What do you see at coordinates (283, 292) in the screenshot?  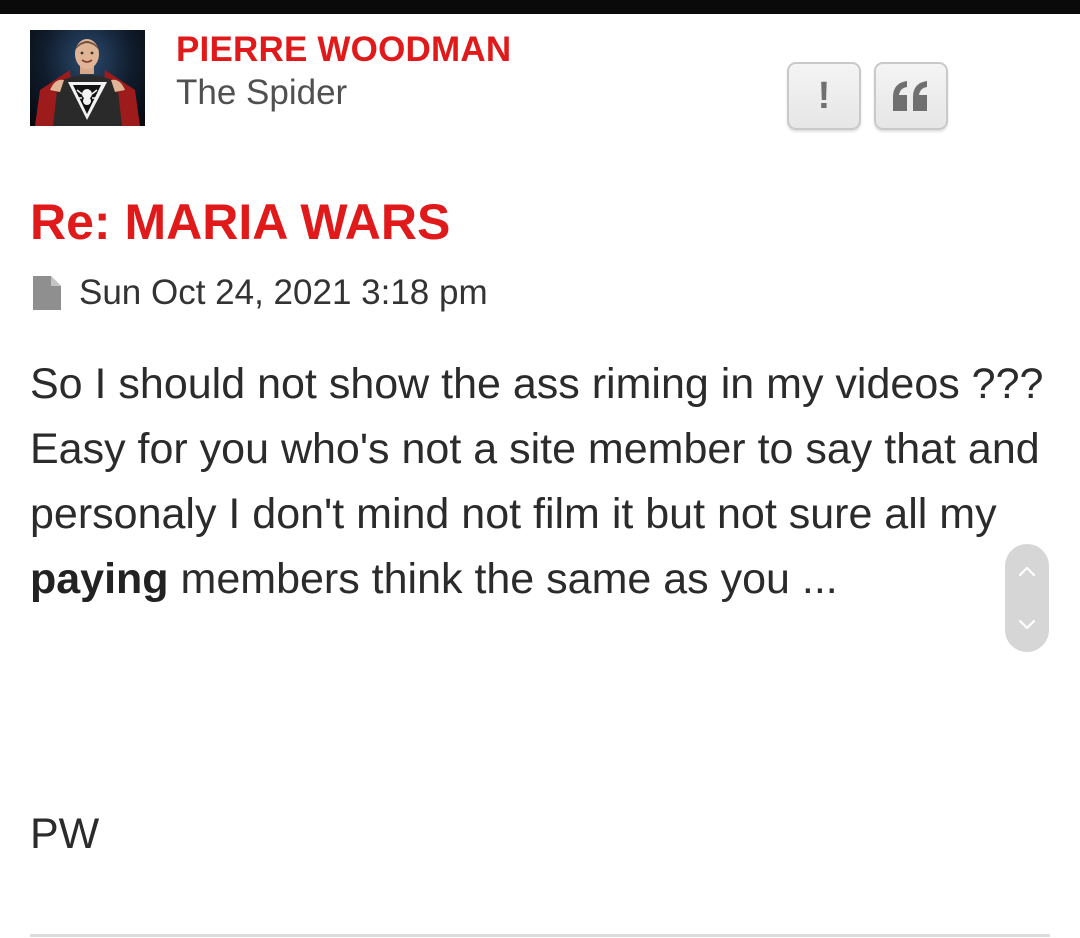 I see `post-date: Sun Oct 24, 2021 3:18 pm` at bounding box center [283, 292].